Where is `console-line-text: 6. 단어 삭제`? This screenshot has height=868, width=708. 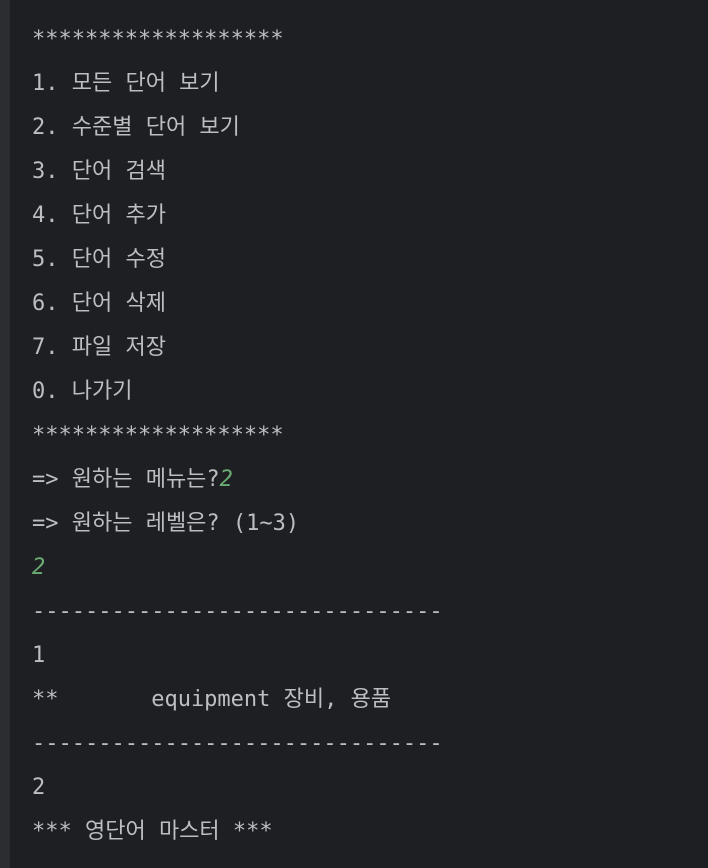 console-line-text: 6. 단어 삭제 is located at coordinates (99, 303).